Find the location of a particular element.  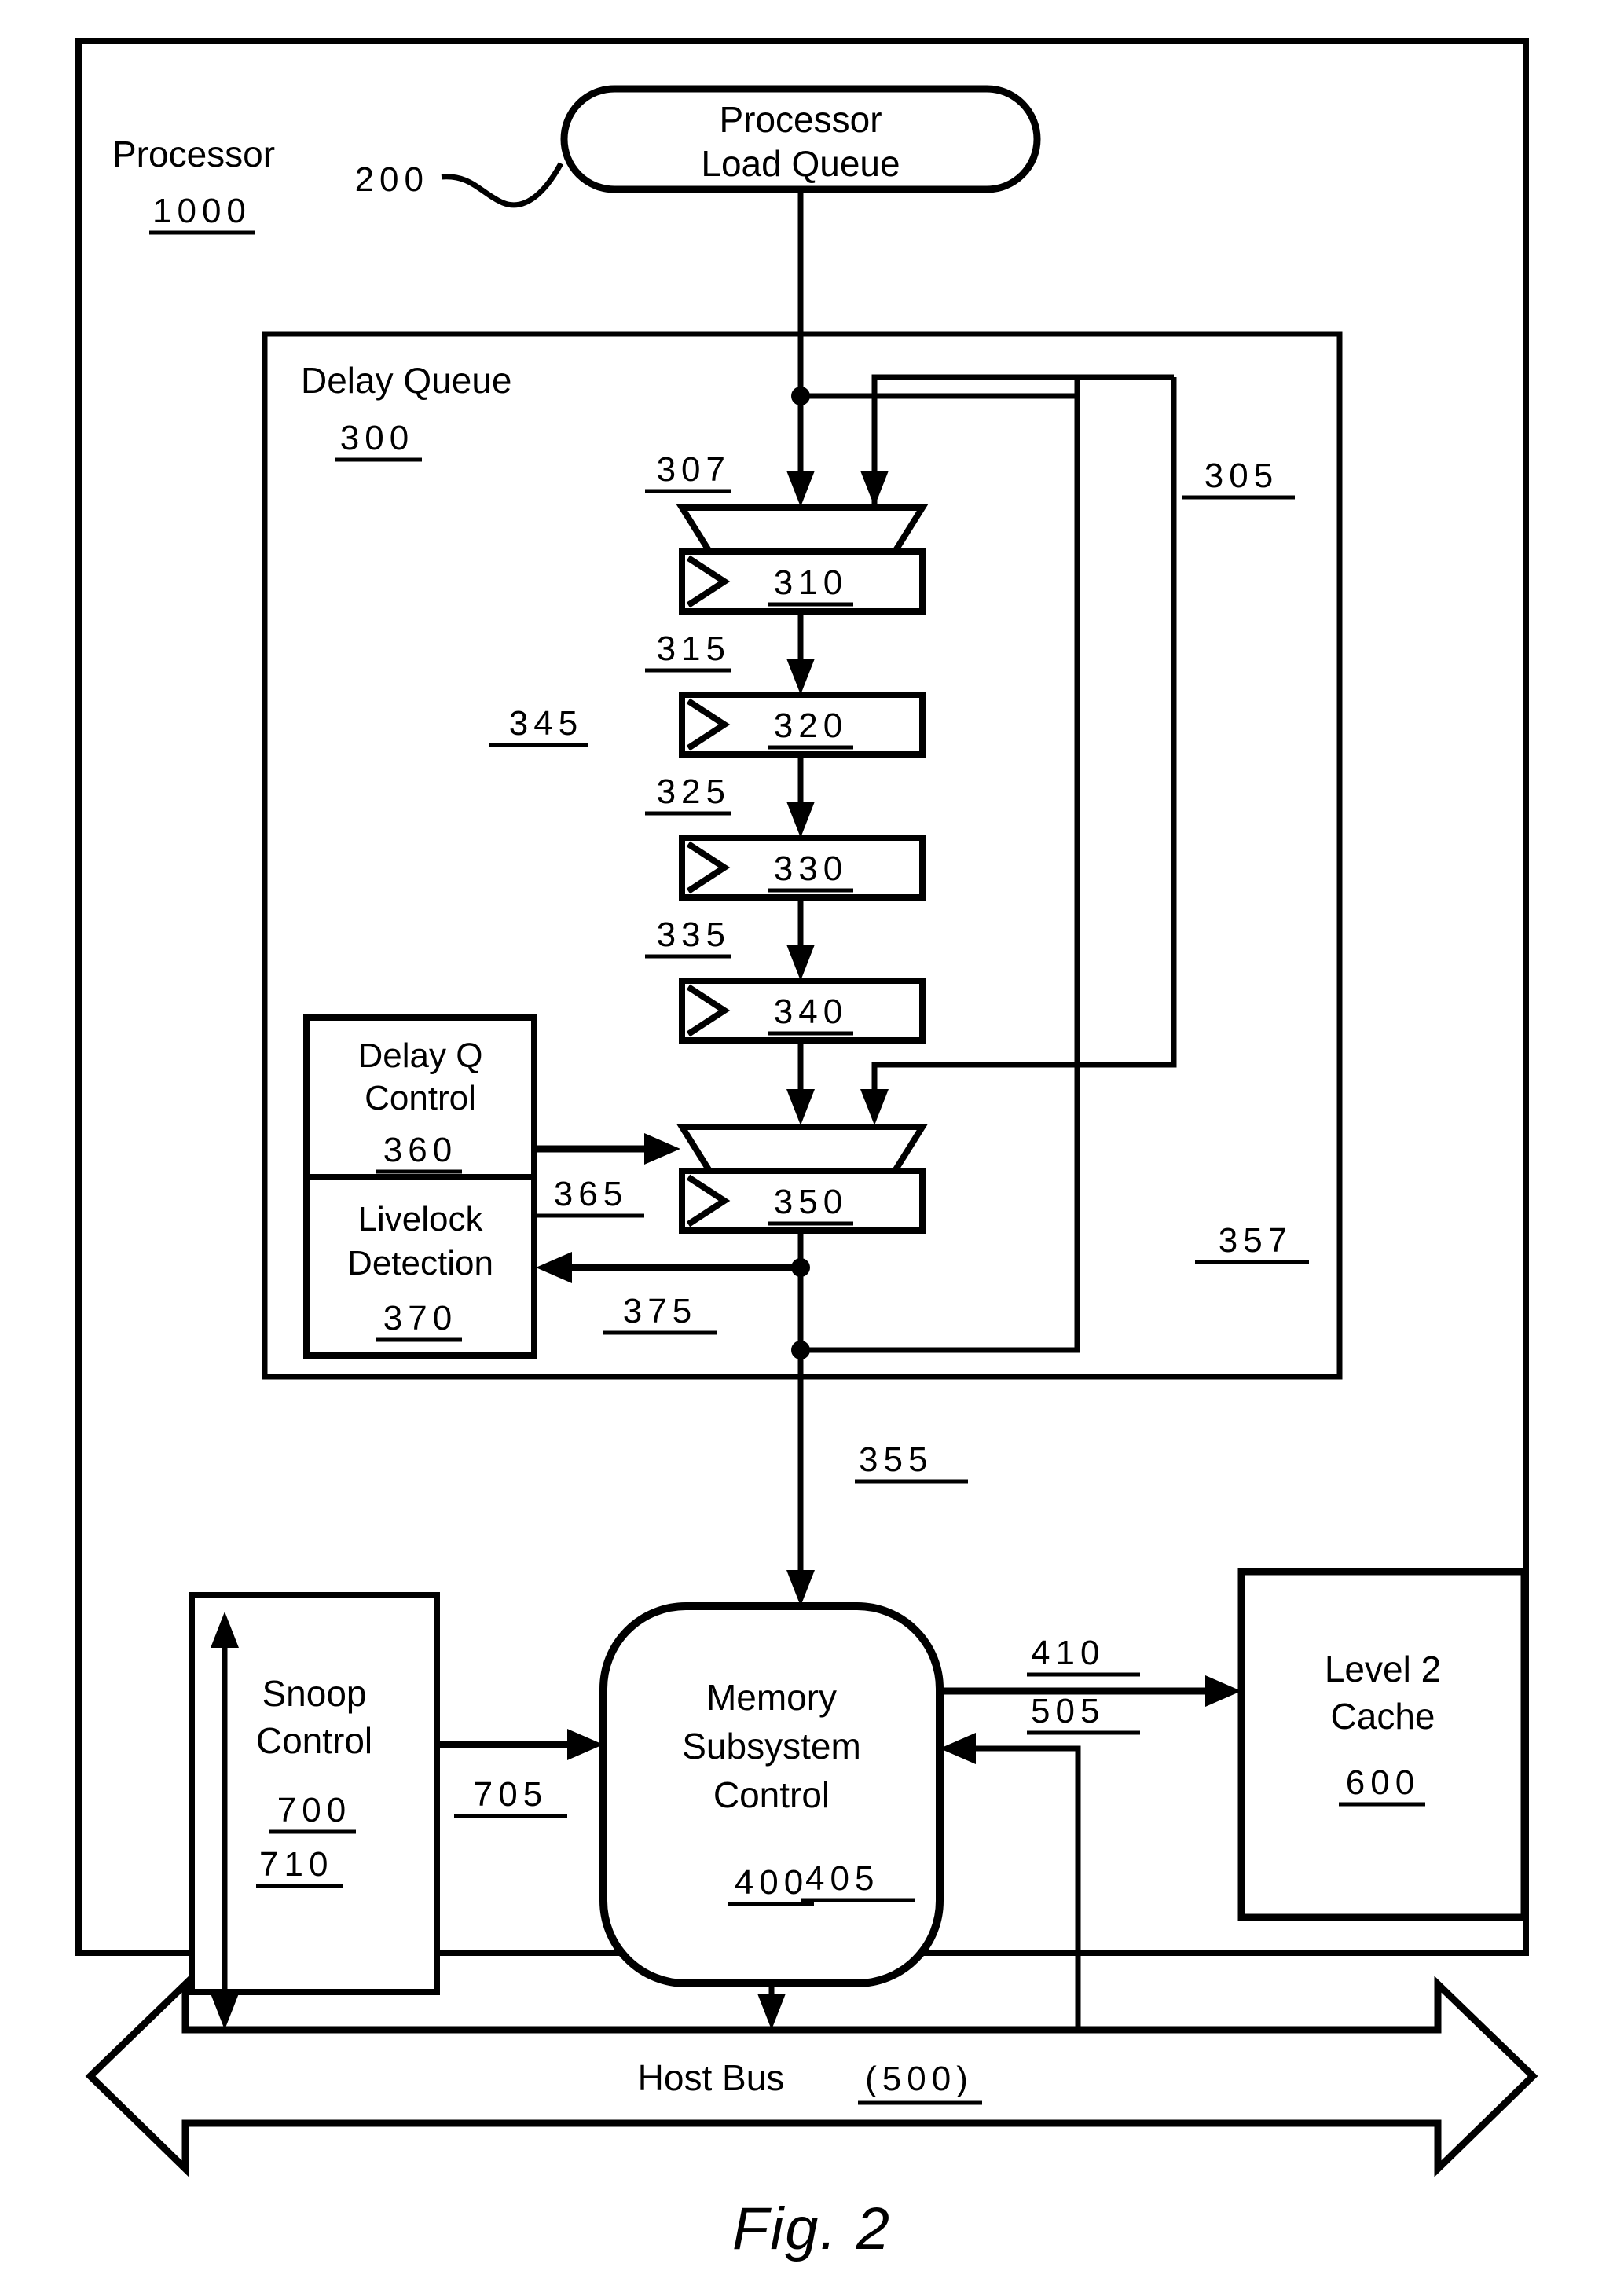

host-bus-ref: (500) is located at coordinates (919, 2079).